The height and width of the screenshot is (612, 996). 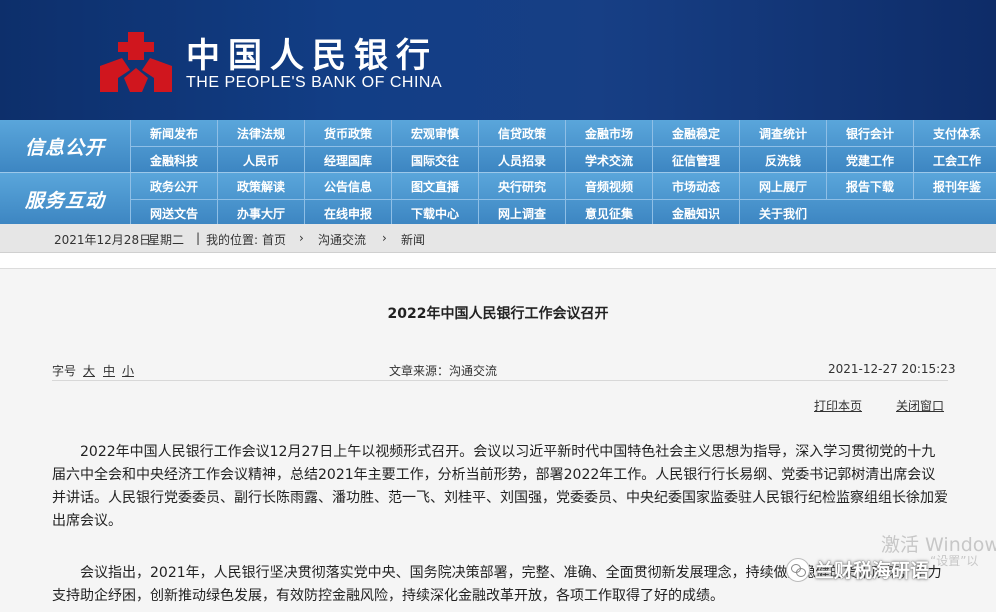 I want to click on print-page-link: 打印本页, so click(x=838, y=405).